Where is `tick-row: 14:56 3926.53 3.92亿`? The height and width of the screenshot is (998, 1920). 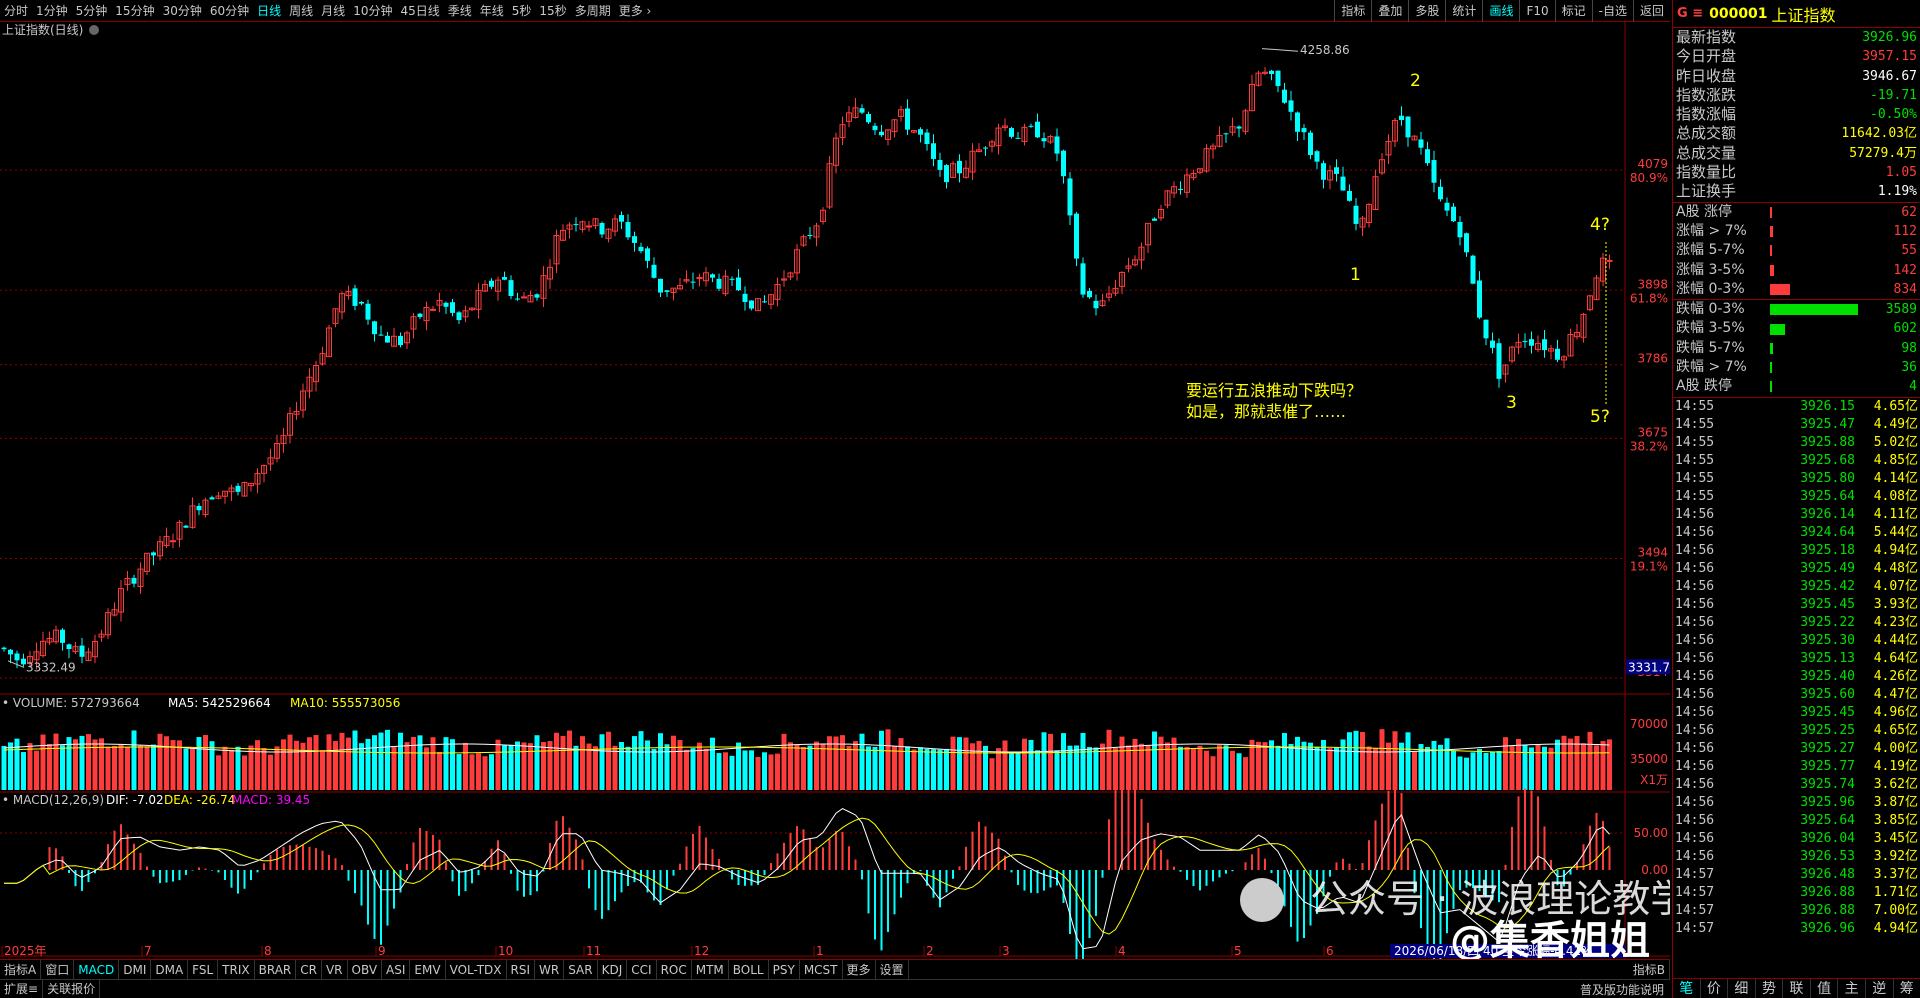 tick-row: 14:56 3926.53 3.92亿 is located at coordinates (1796, 857).